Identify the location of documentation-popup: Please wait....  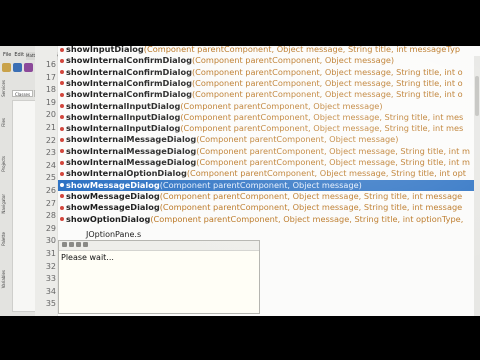
(159, 277).